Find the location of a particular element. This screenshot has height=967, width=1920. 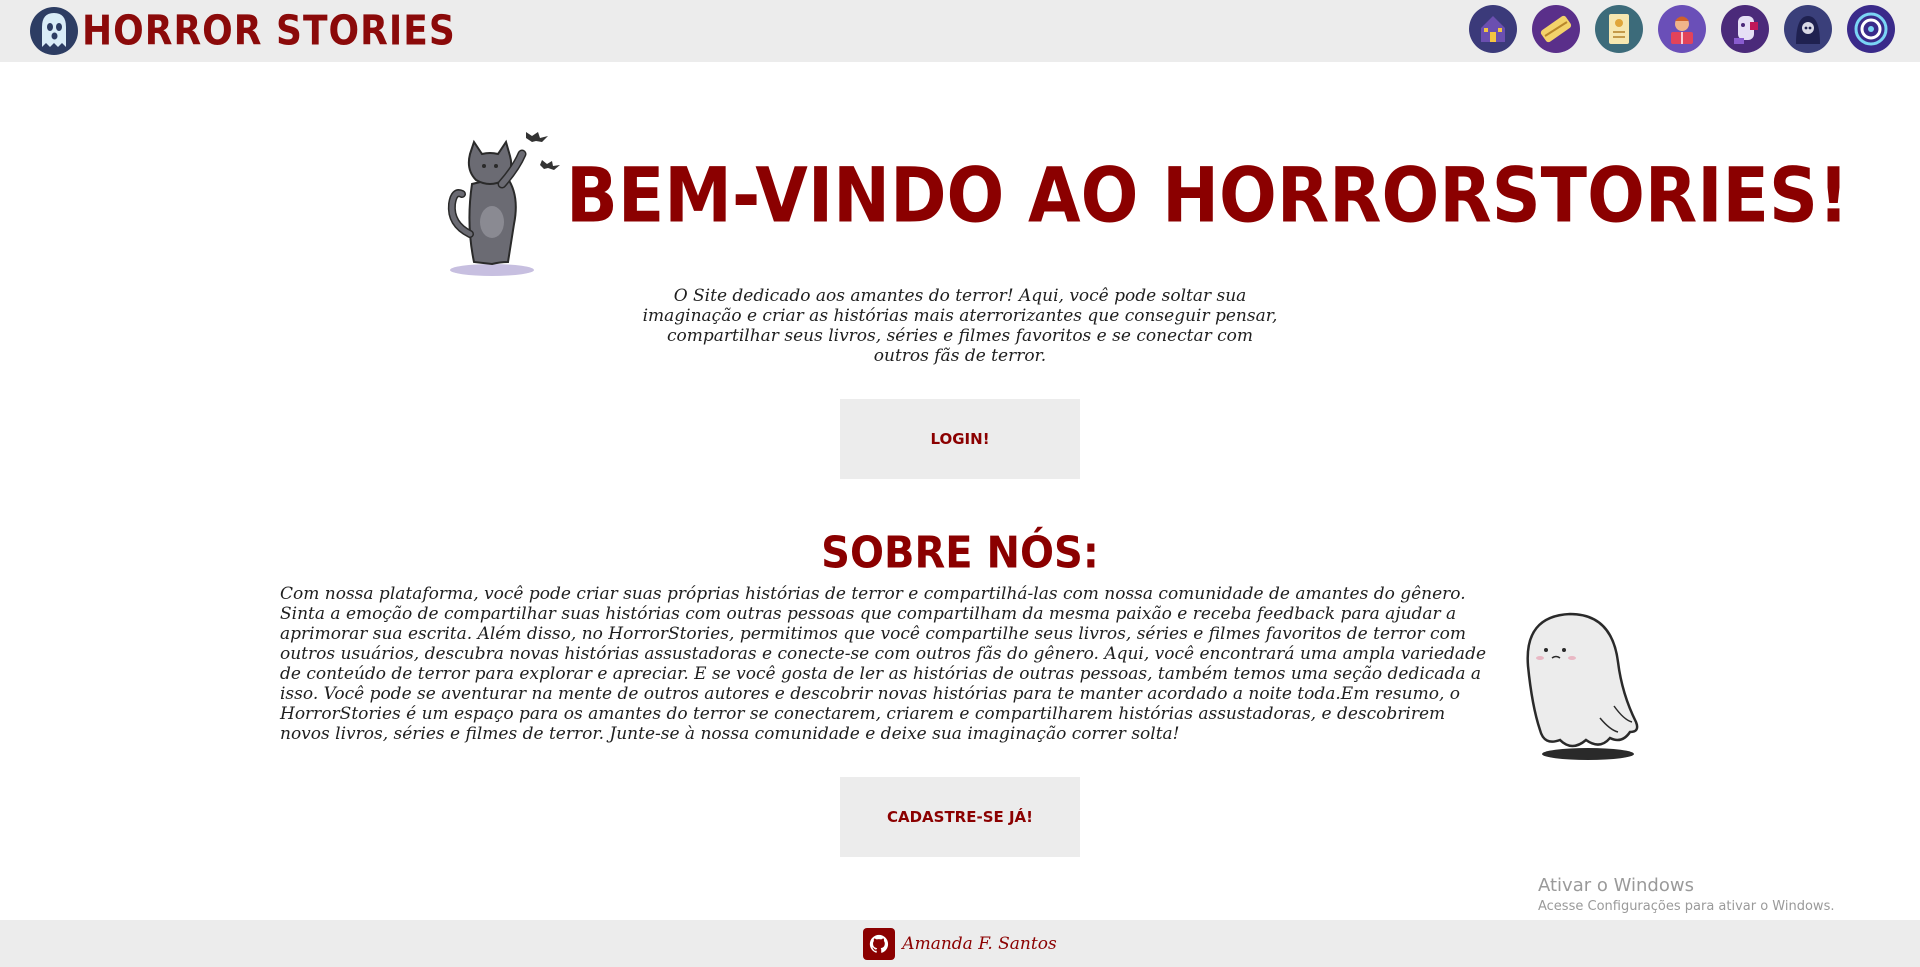

cat-illustration is located at coordinates (505, 202).